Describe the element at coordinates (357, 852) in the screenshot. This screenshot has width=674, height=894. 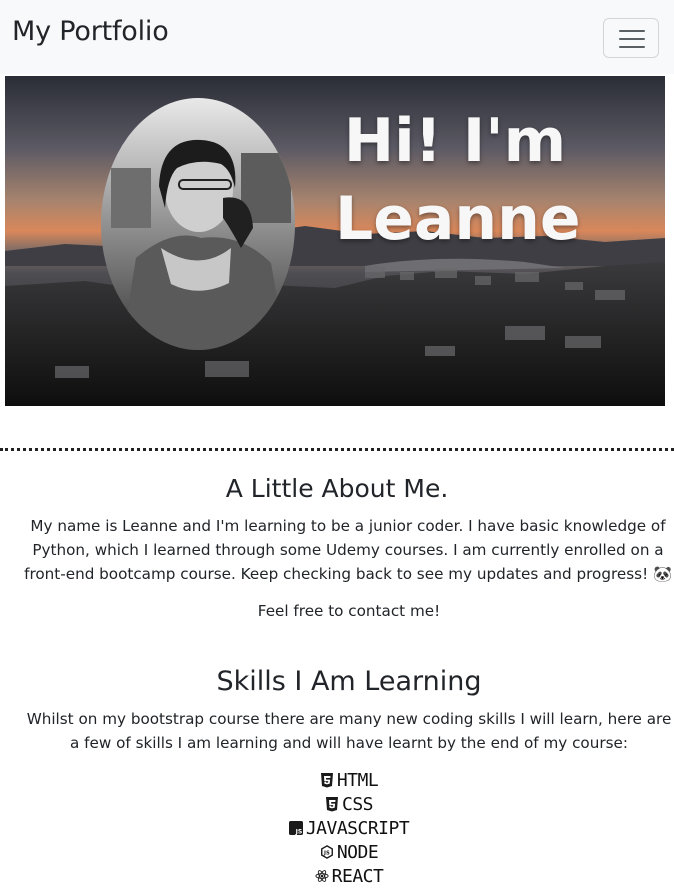
I see `skill-label: NODE` at that location.